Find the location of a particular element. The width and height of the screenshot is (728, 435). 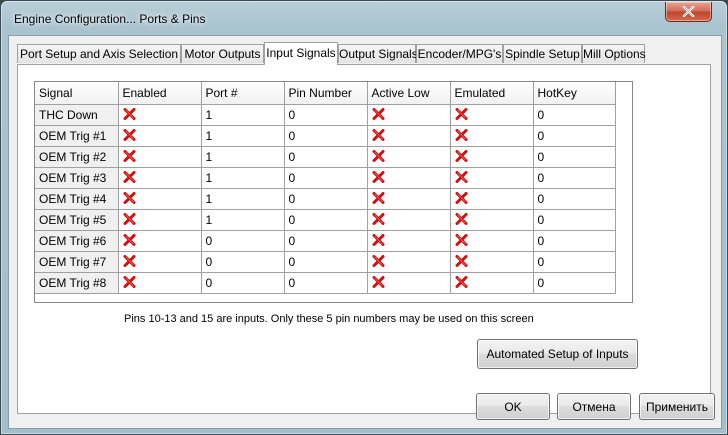

cancel-button: Отмена is located at coordinates (594, 406).